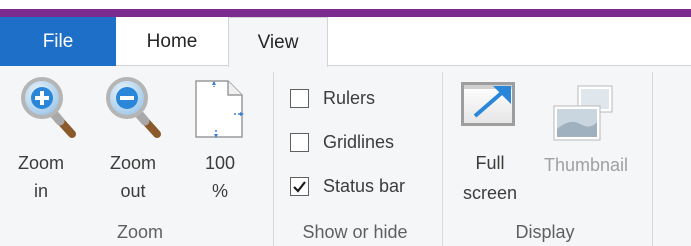  I want to click on tab-file: File, so click(58, 41).